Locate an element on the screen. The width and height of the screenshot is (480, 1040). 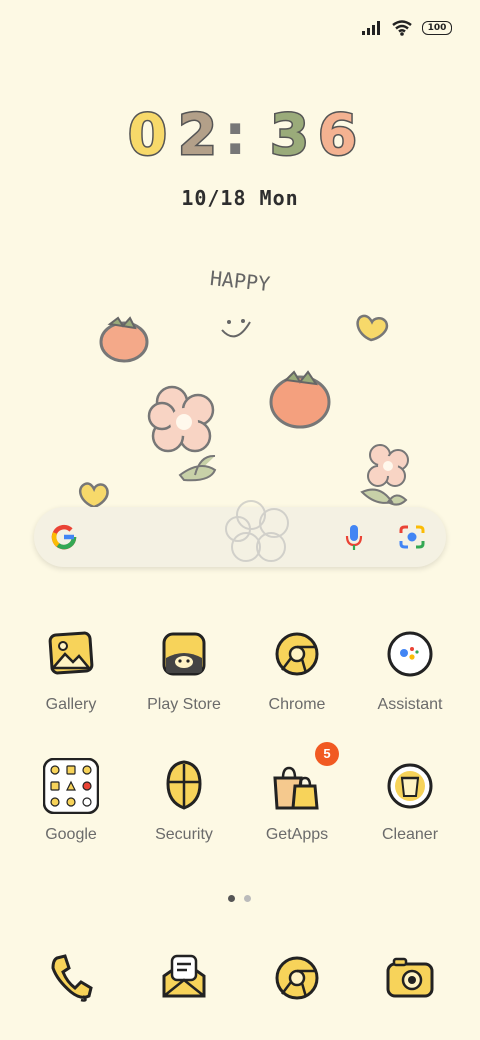
dock-browser is located at coordinates (297, 978).